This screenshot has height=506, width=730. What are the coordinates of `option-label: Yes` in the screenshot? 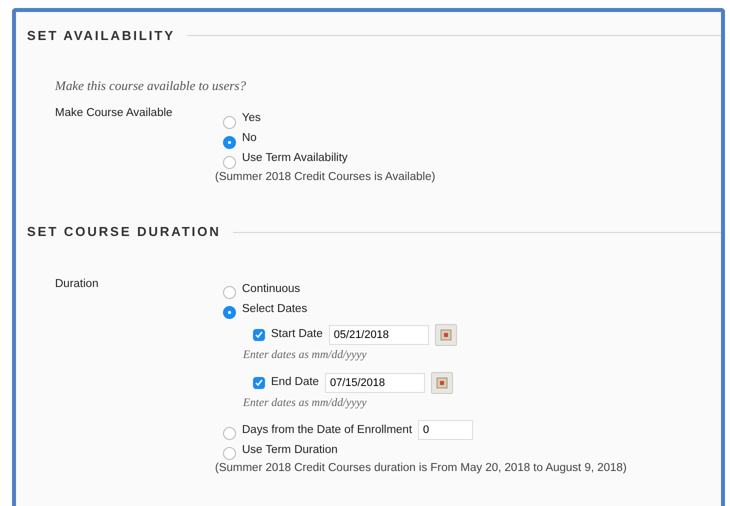 It's located at (251, 119).